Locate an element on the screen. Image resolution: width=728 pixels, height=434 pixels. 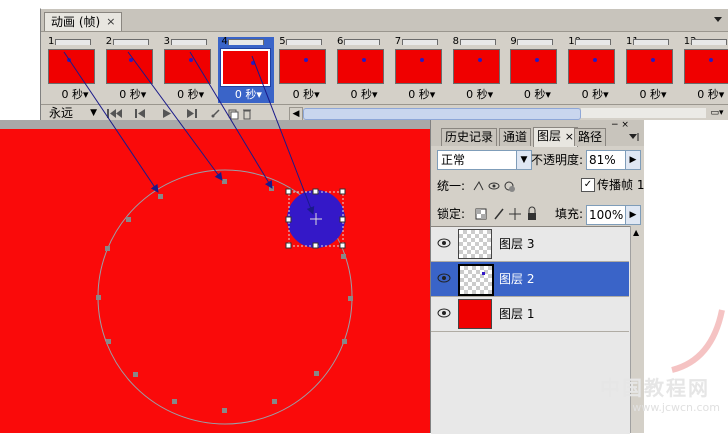
lock-buttons is located at coordinates (508, 214).